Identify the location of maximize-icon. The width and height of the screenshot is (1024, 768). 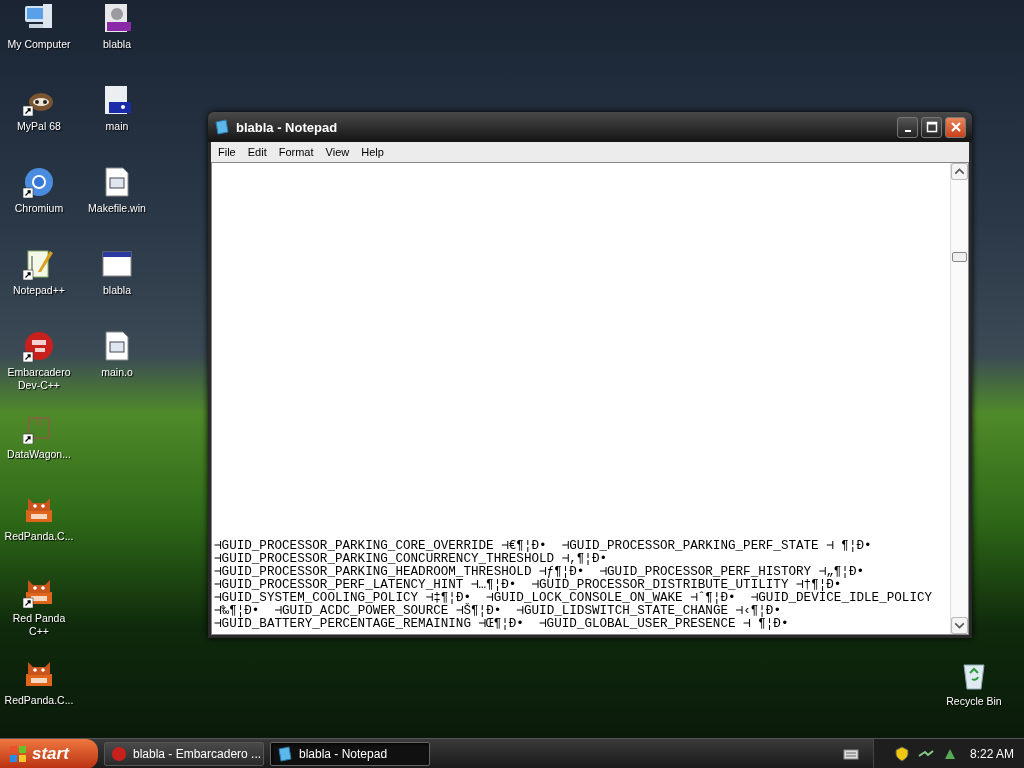
(931, 127).